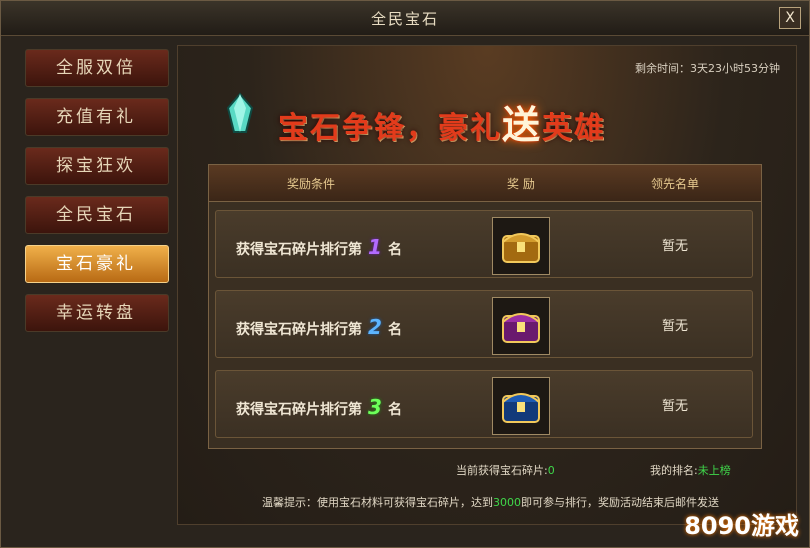 The height and width of the screenshot is (548, 810). Describe the element at coordinates (484, 404) in the screenshot. I see `table-row: 获得宝石碎片排行第 3 名 暂无` at that location.